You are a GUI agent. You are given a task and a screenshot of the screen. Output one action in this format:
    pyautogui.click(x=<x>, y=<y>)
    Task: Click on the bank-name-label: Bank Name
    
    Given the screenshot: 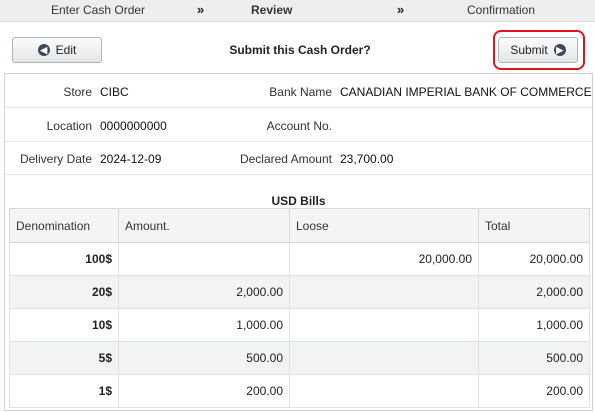 What is the action you would take?
    pyautogui.click(x=300, y=92)
    